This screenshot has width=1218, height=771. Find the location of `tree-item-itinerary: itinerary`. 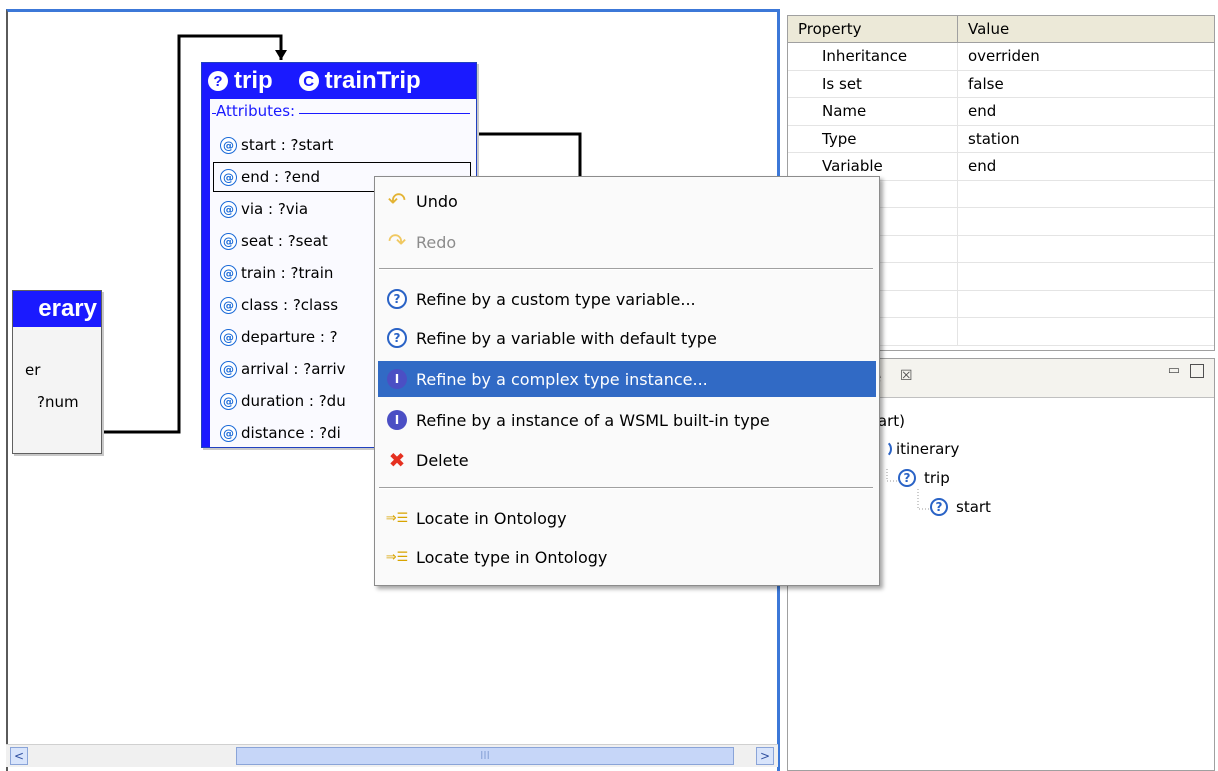

tree-item-itinerary: itinerary is located at coordinates (916, 449).